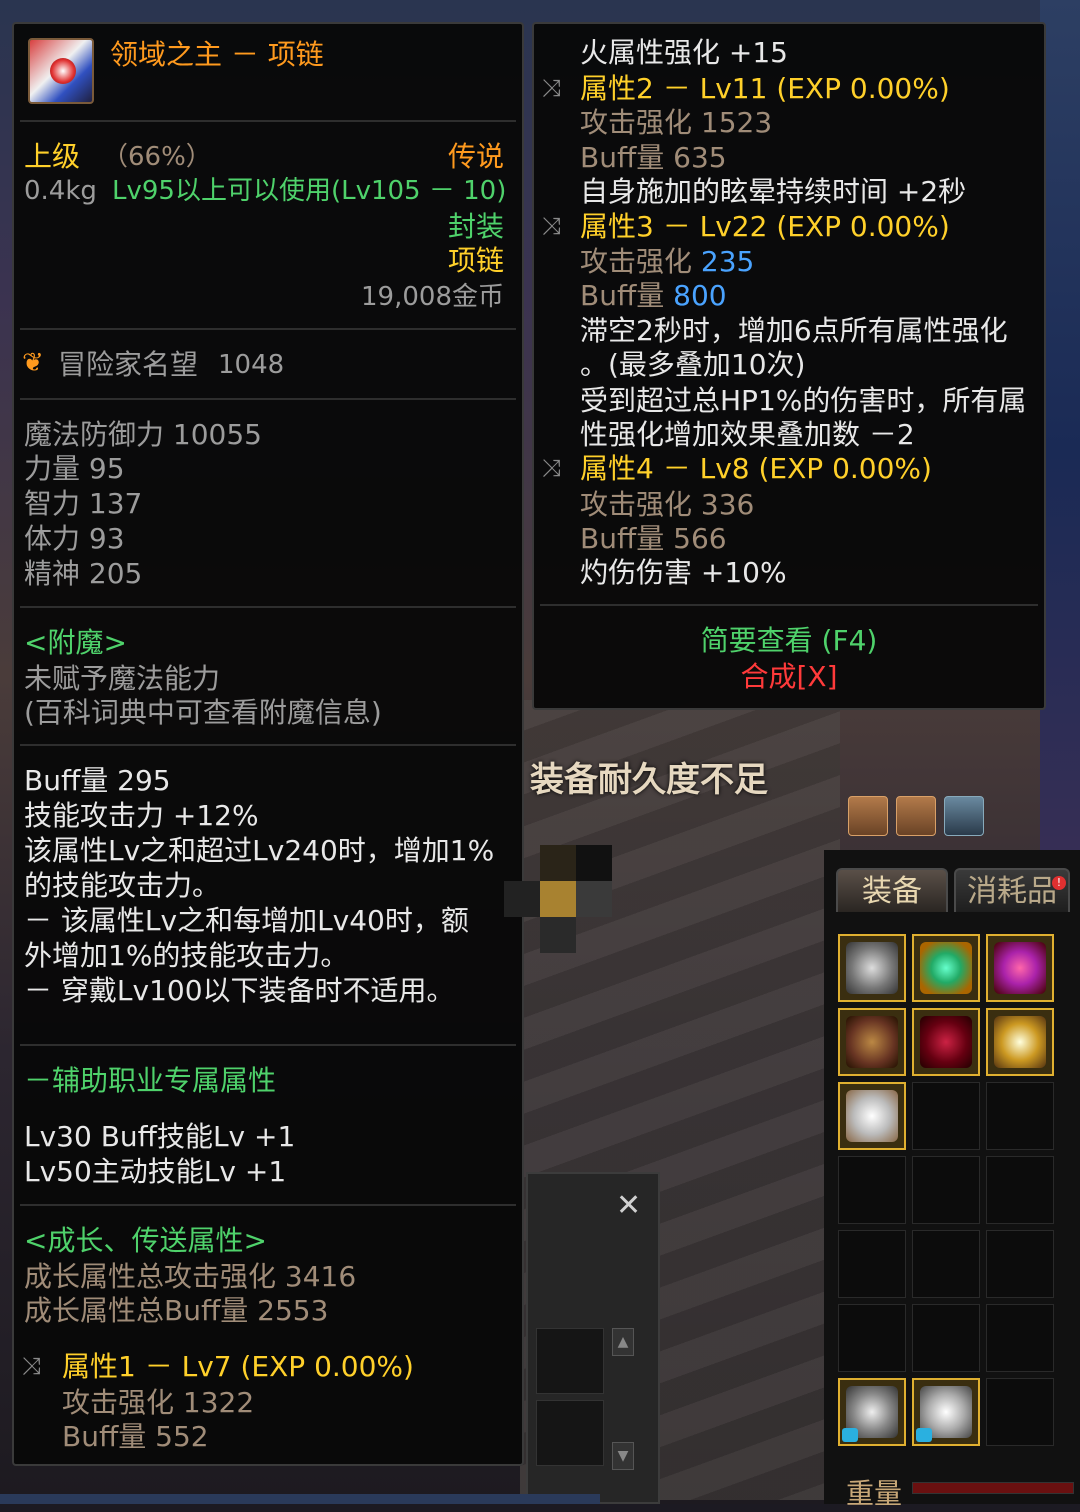  Describe the element at coordinates (246, 920) in the screenshot. I see `effect-line: － 该属性Lv之和每增加Lv40时，额` at that location.